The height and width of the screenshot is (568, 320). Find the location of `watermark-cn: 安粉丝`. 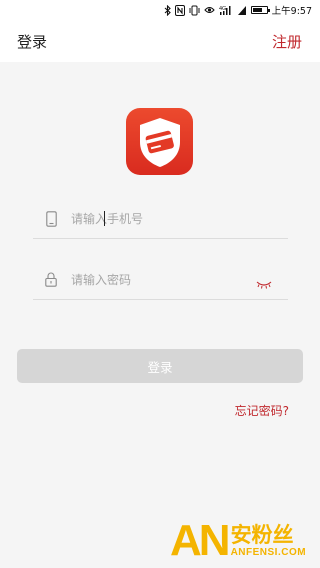

watermark-cn: 安粉丝 is located at coordinates (262, 534).